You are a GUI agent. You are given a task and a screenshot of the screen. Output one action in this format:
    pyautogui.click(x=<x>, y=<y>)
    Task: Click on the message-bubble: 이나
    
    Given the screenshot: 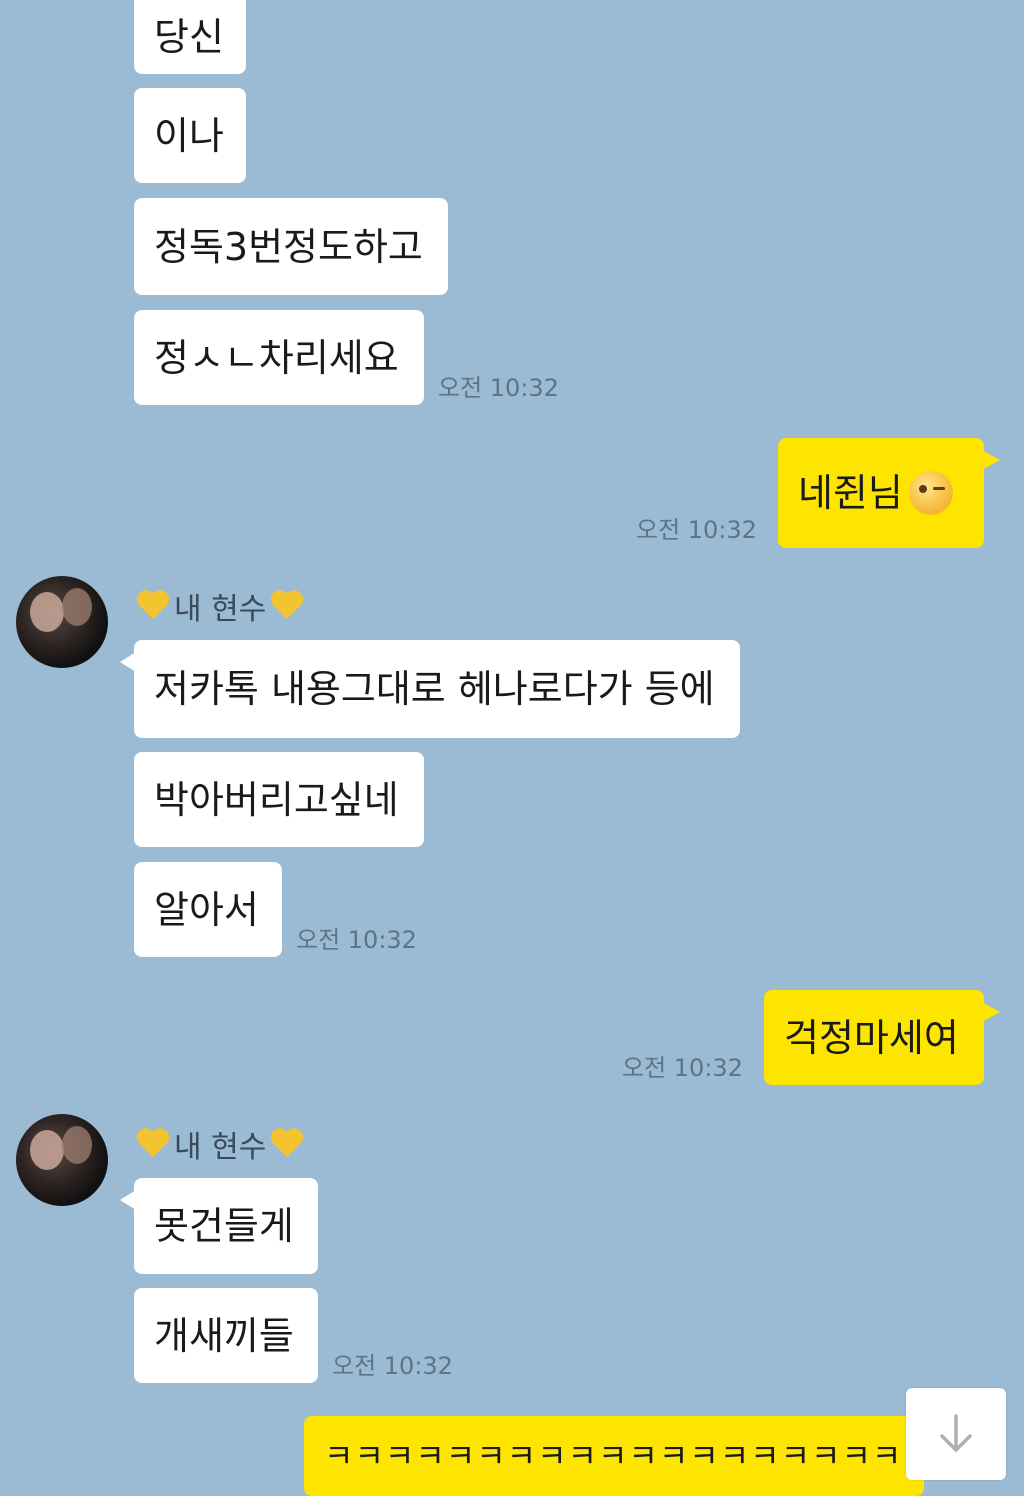 What is the action you would take?
    pyautogui.click(x=190, y=135)
    